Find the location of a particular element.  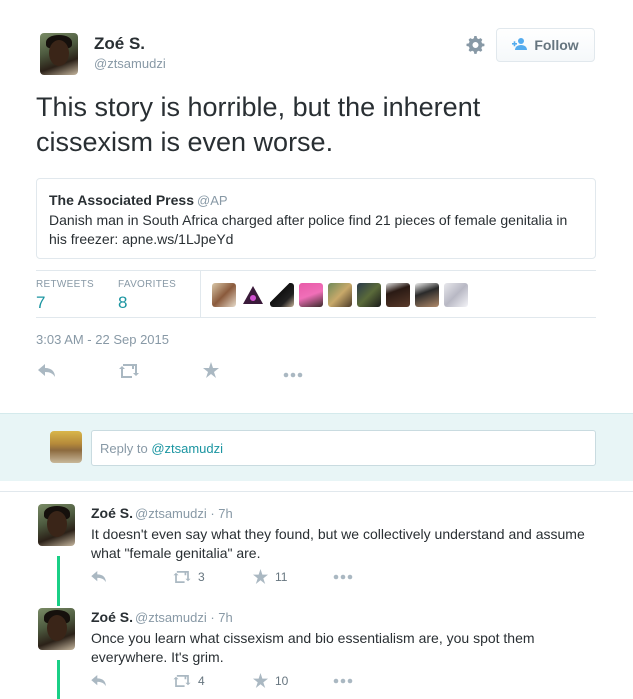

quote-author: The Associated Press @AP is located at coordinates (138, 200).